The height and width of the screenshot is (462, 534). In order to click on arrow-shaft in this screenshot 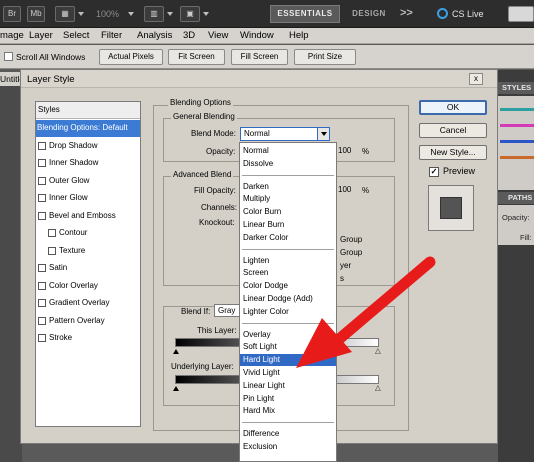, I will do `click(384, 301)`.